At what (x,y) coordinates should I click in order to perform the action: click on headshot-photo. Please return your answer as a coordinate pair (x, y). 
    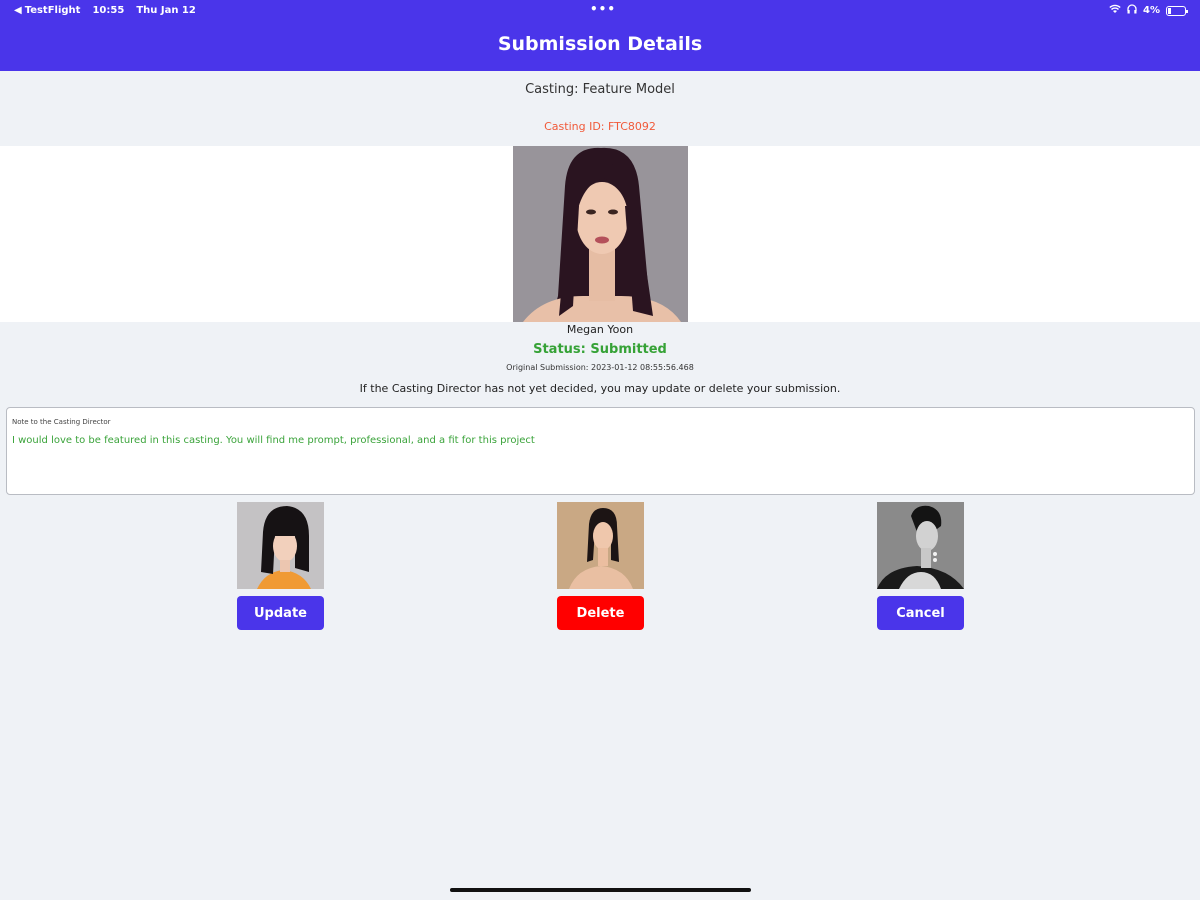
    Looking at the image, I should click on (600, 234).